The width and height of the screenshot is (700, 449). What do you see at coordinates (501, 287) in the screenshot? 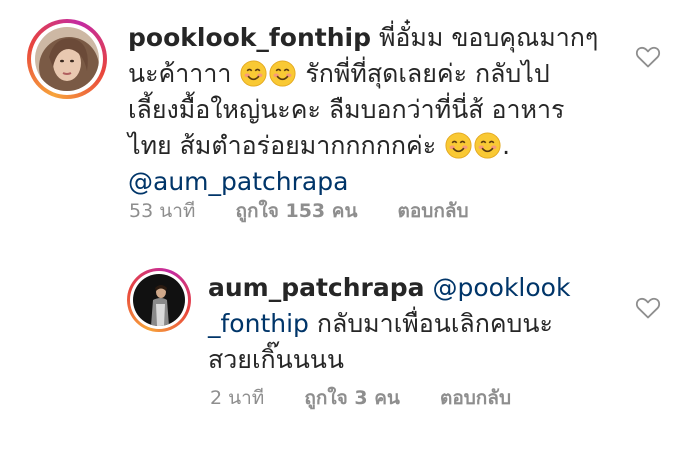
I see `mention-link: @pooklook` at bounding box center [501, 287].